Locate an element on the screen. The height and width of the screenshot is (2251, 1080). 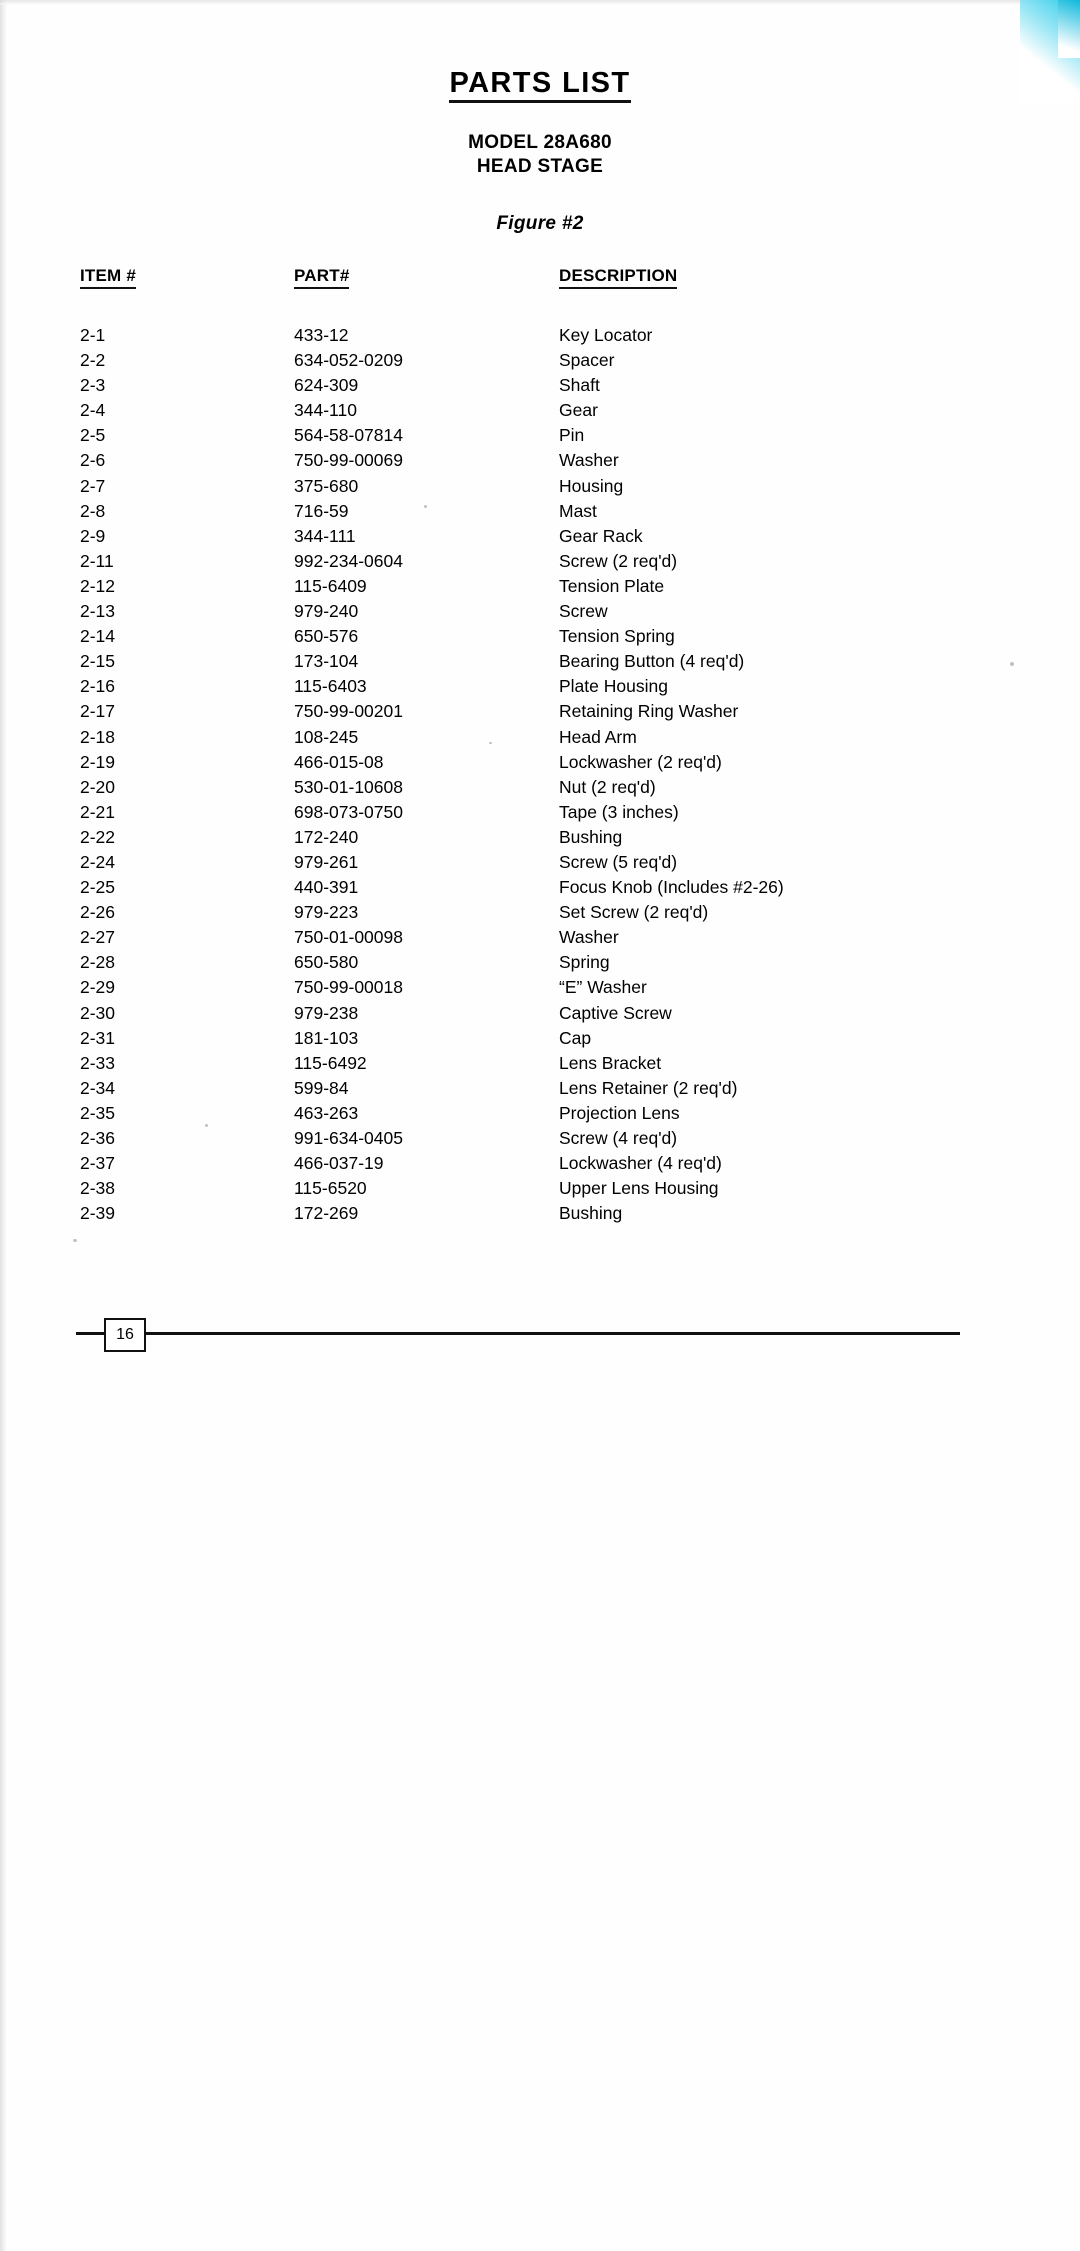
table-row: 2-5 564-58-07814 Pin is located at coordinates (510, 435).